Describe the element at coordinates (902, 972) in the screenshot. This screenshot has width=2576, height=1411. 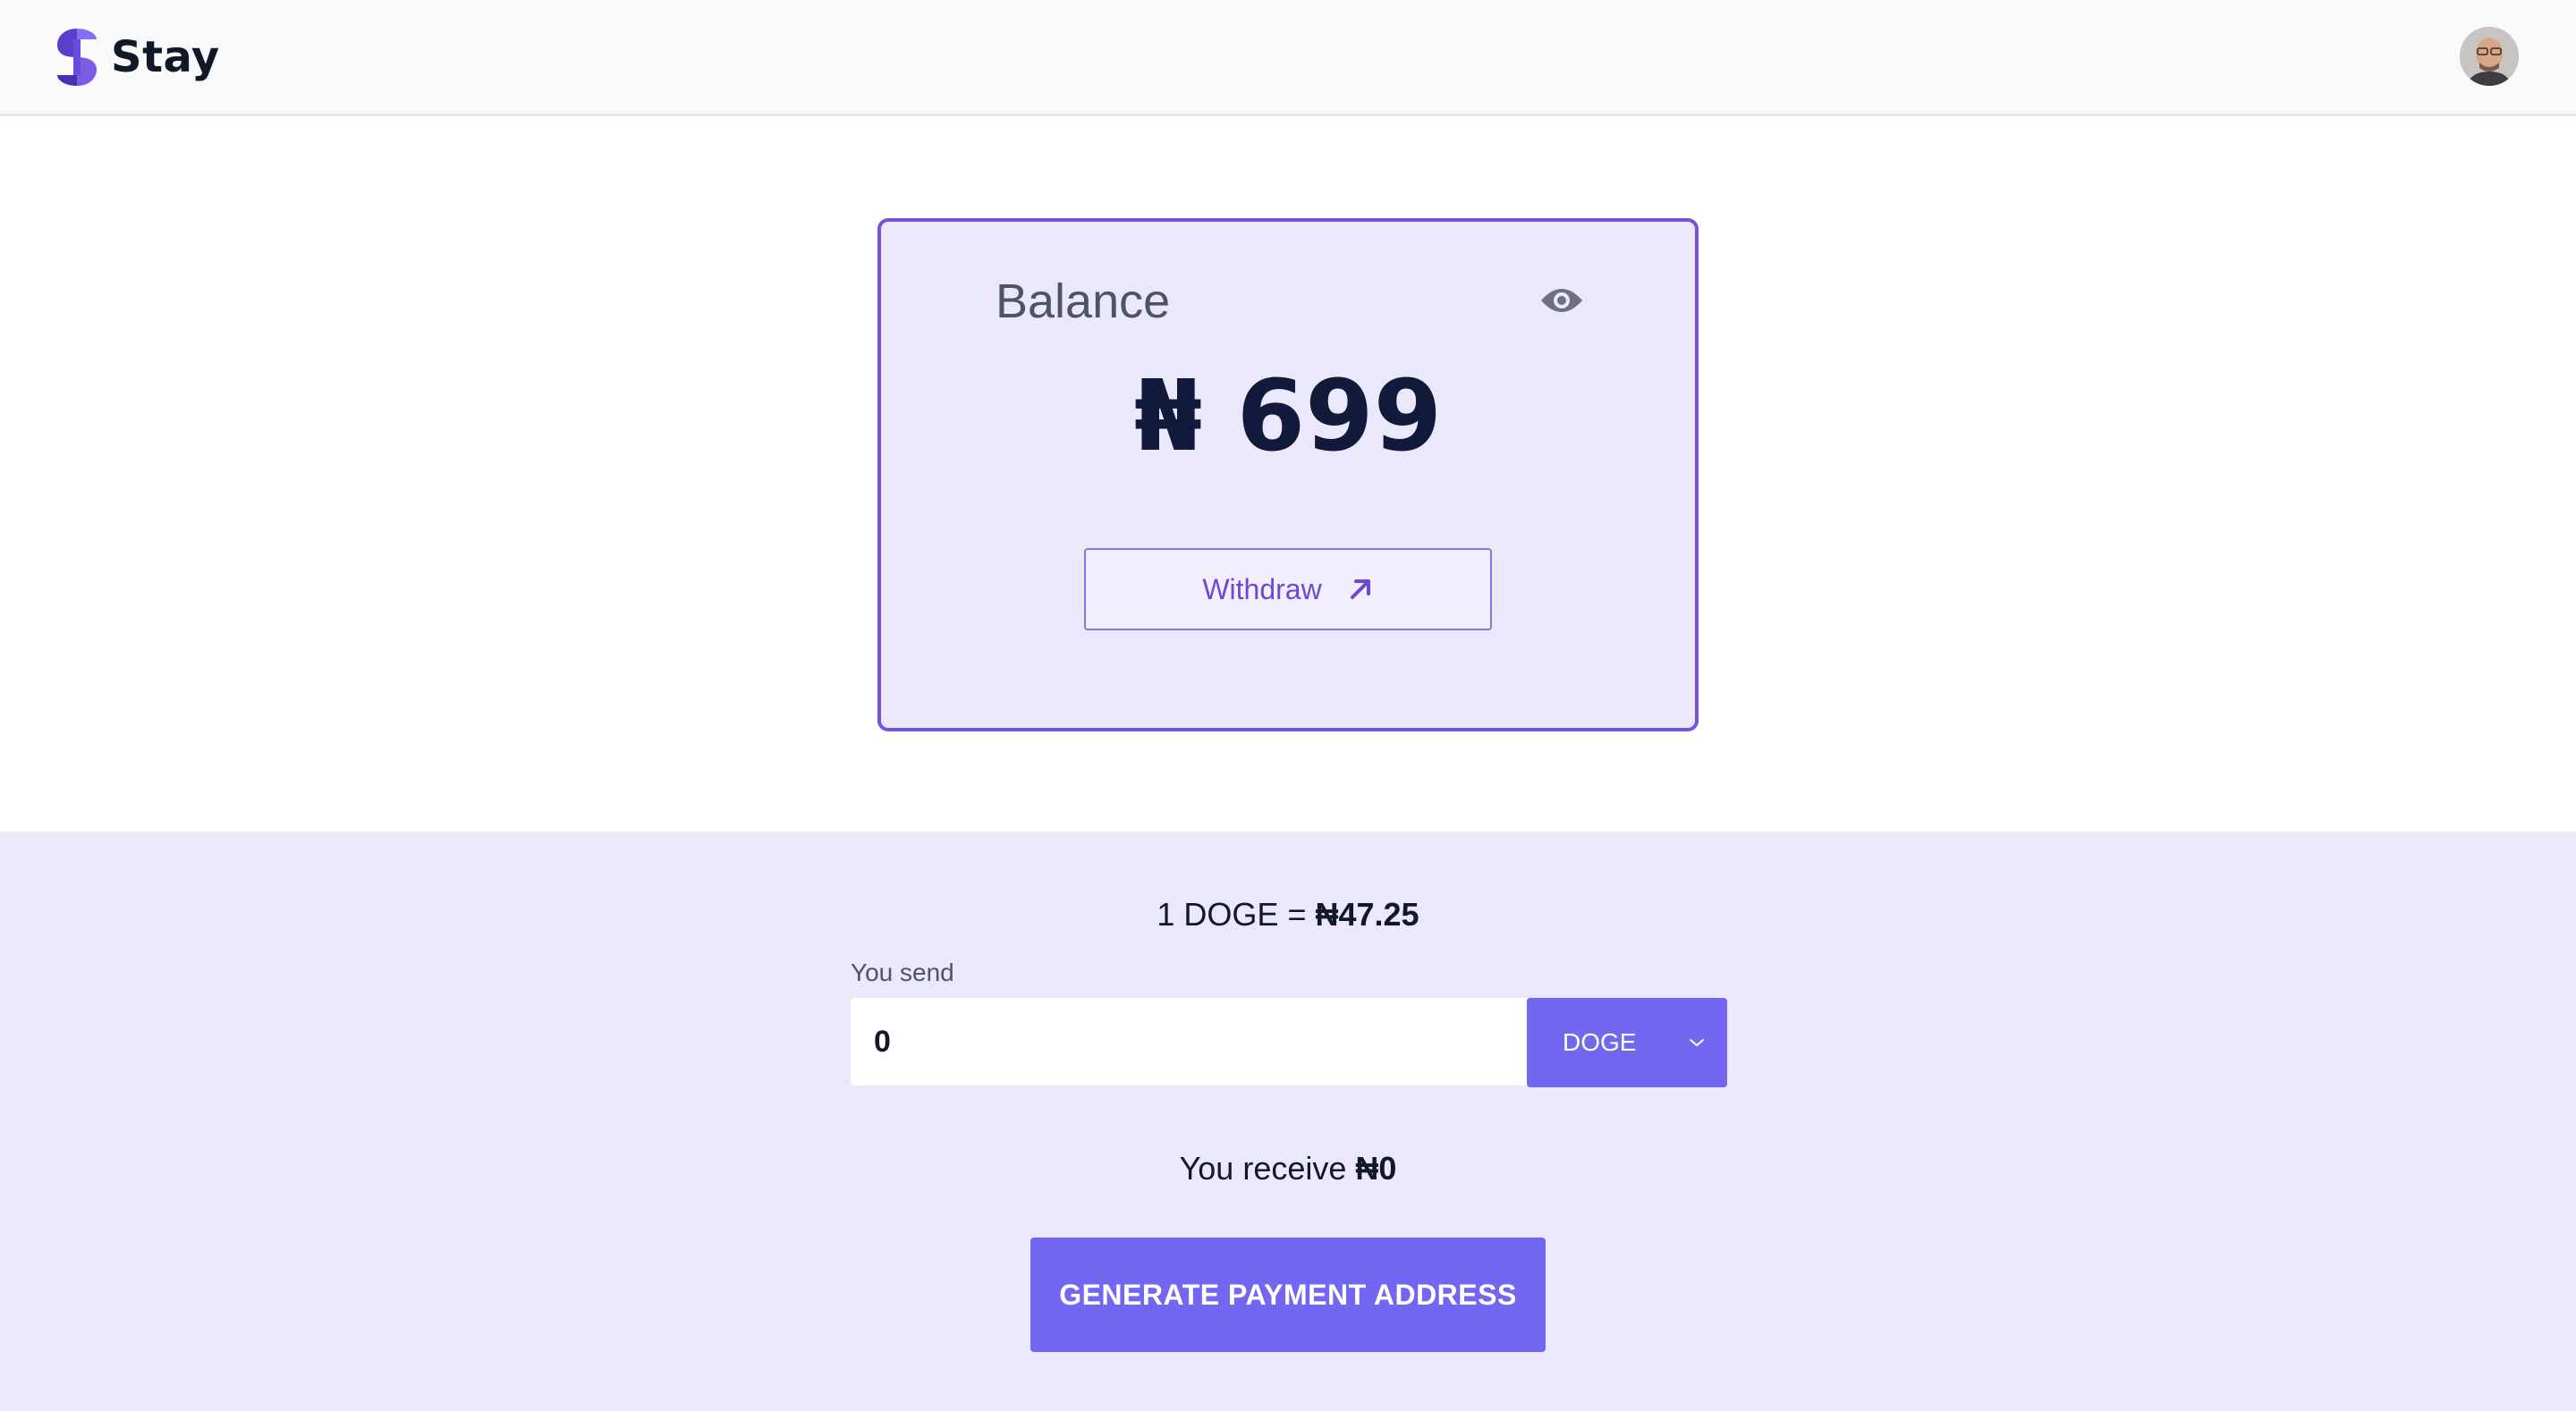
I see `send-label: You send` at that location.